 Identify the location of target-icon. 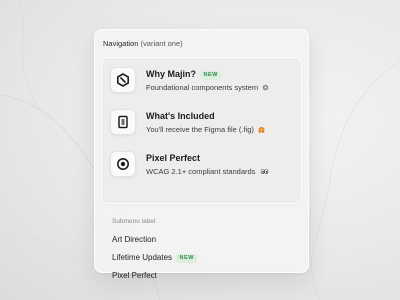
(123, 164).